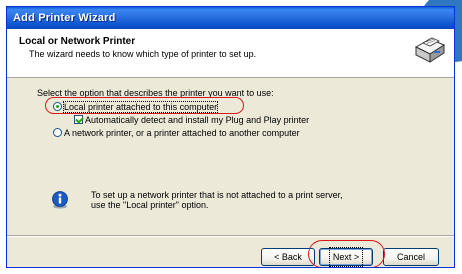 The height and width of the screenshot is (274, 462). Describe the element at coordinates (144, 105) in the screenshot. I see `local-printer-highlight-ring` at that location.